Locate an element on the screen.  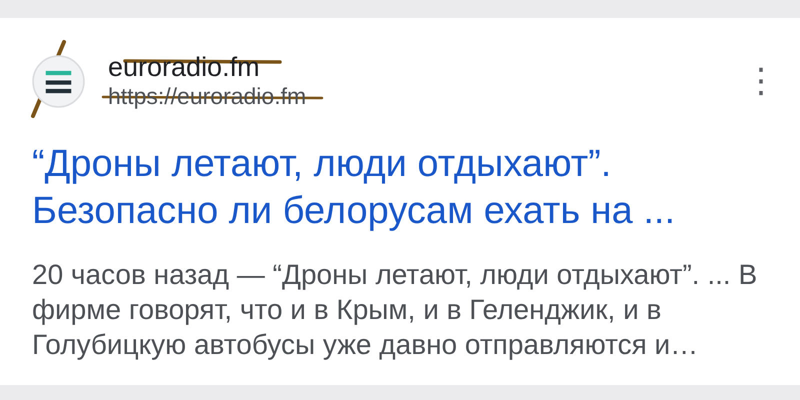
more-options-button: ⋮ is located at coordinates (761, 81).